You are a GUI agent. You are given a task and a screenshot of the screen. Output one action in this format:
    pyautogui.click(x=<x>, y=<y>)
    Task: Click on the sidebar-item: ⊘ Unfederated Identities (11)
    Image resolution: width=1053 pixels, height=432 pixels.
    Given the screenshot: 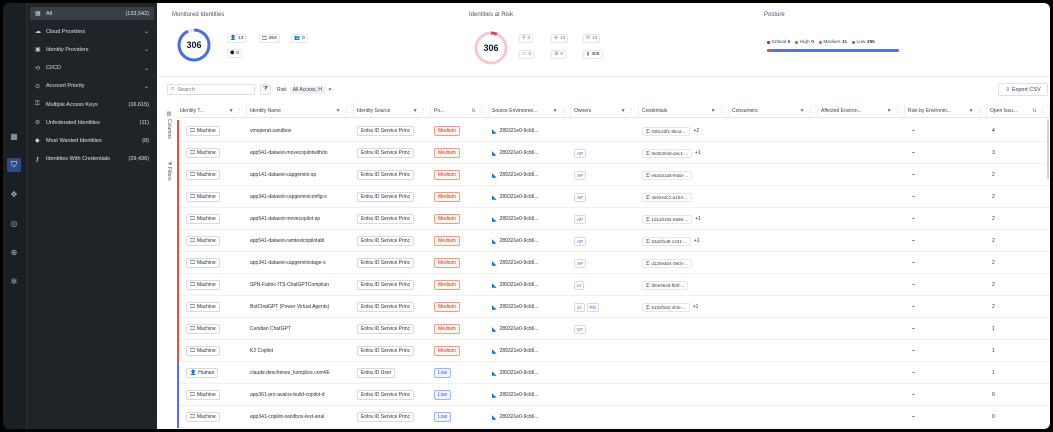 What is the action you would take?
    pyautogui.click(x=92, y=122)
    